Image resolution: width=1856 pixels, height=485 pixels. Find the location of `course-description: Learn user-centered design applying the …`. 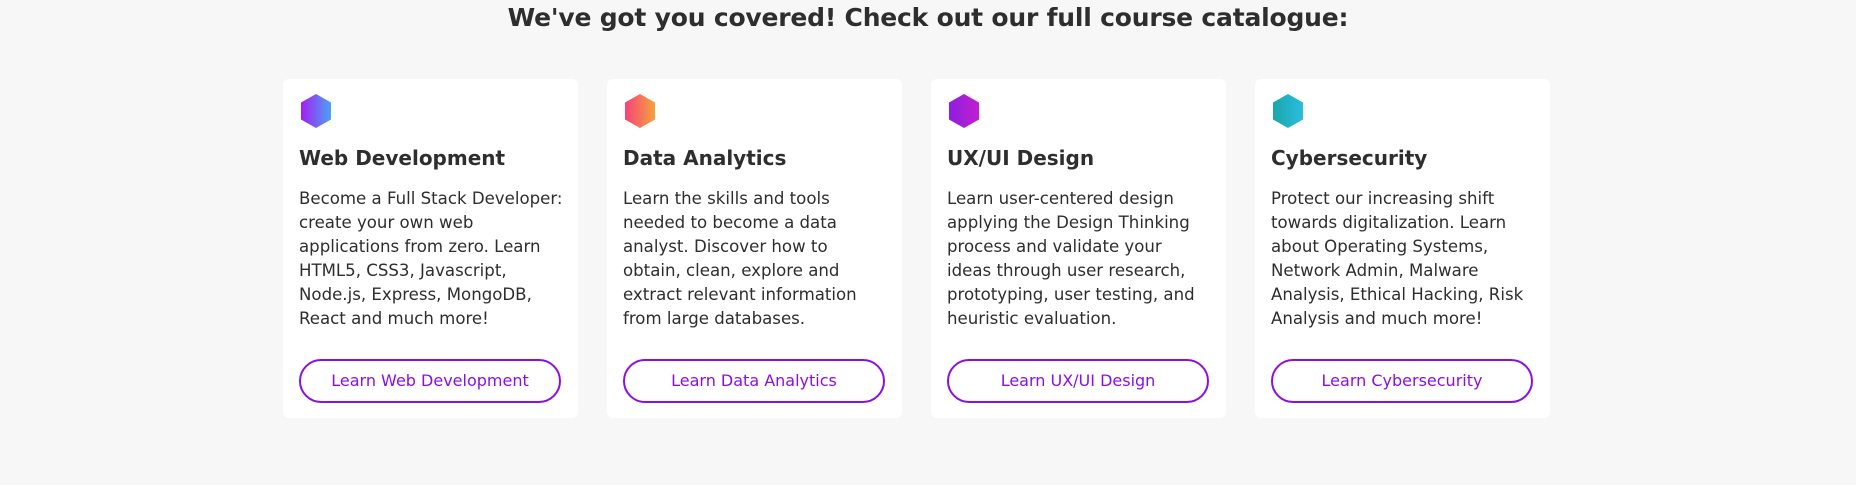

course-description: Learn user-centered design applying the … is located at coordinates (1071, 258).